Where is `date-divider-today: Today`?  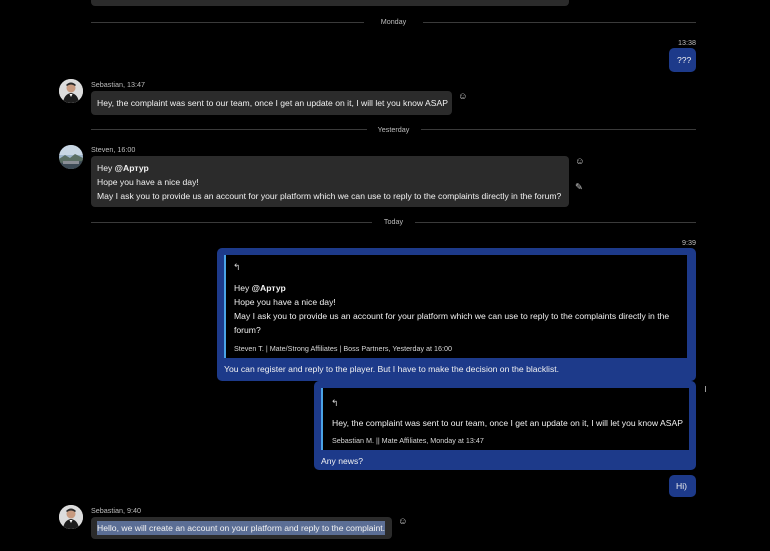 date-divider-today: Today is located at coordinates (393, 221).